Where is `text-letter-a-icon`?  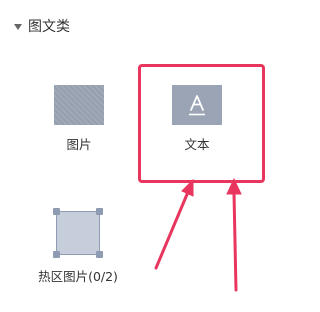
text-letter-a-icon is located at coordinates (197, 105).